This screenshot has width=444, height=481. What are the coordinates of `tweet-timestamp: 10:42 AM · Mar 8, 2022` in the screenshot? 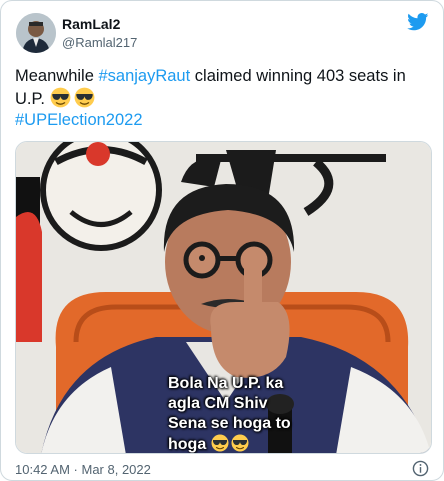 It's located at (83, 469).